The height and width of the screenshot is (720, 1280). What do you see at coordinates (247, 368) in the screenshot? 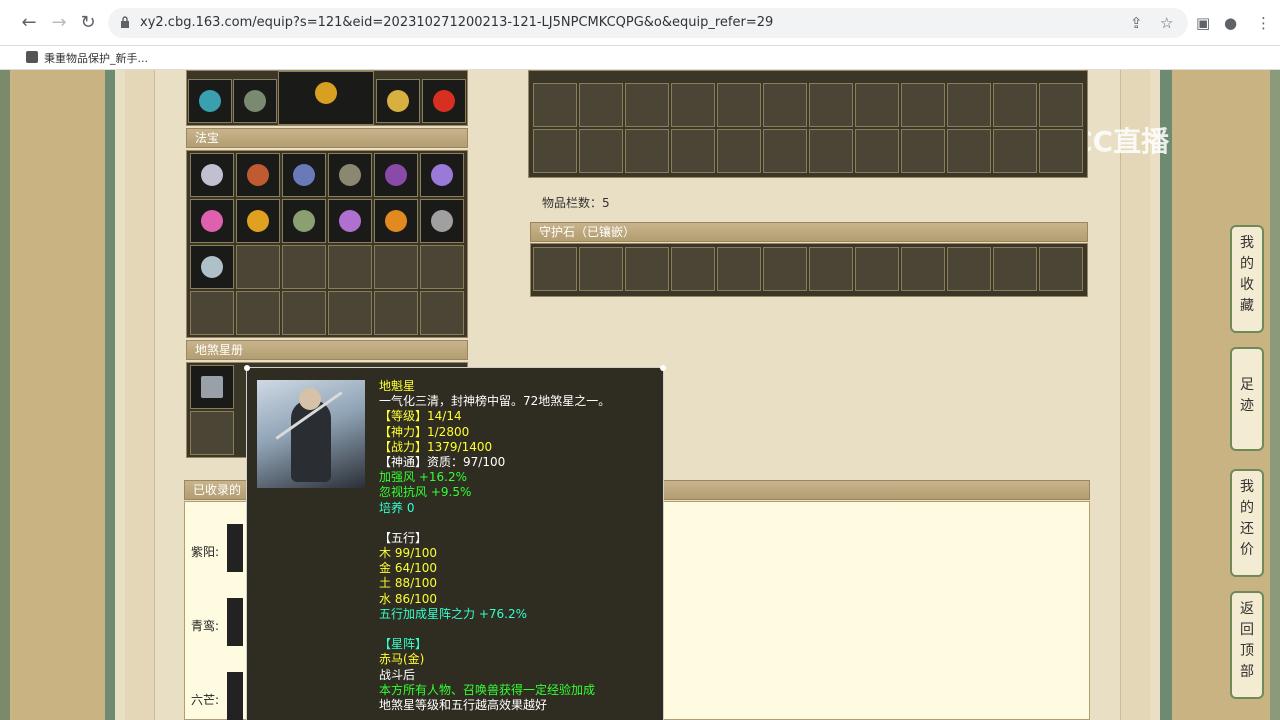
I see `tooltip-corner` at bounding box center [247, 368].